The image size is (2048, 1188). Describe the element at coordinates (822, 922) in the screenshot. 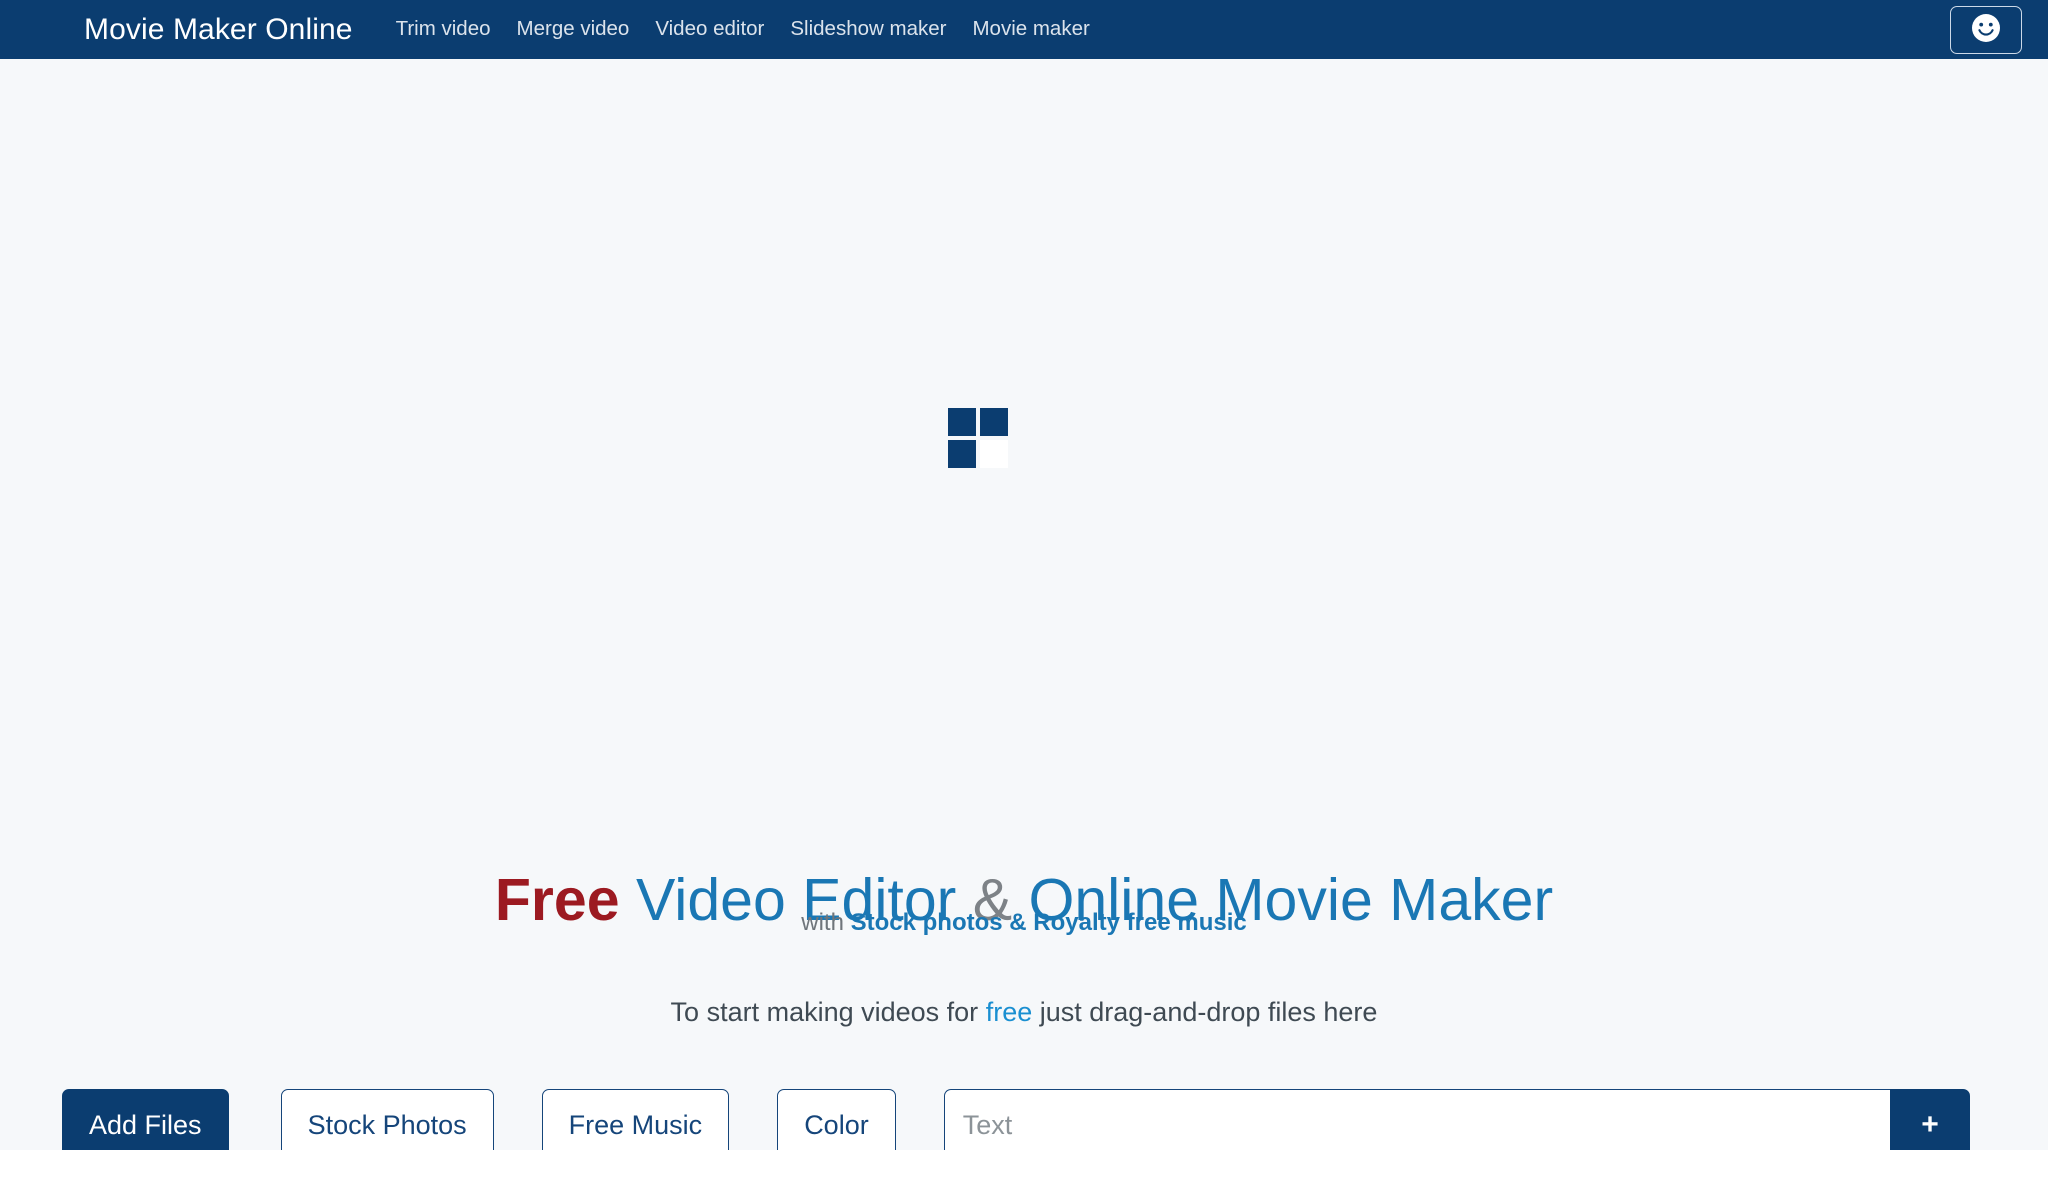

I see `subtitle-prefix: with` at that location.